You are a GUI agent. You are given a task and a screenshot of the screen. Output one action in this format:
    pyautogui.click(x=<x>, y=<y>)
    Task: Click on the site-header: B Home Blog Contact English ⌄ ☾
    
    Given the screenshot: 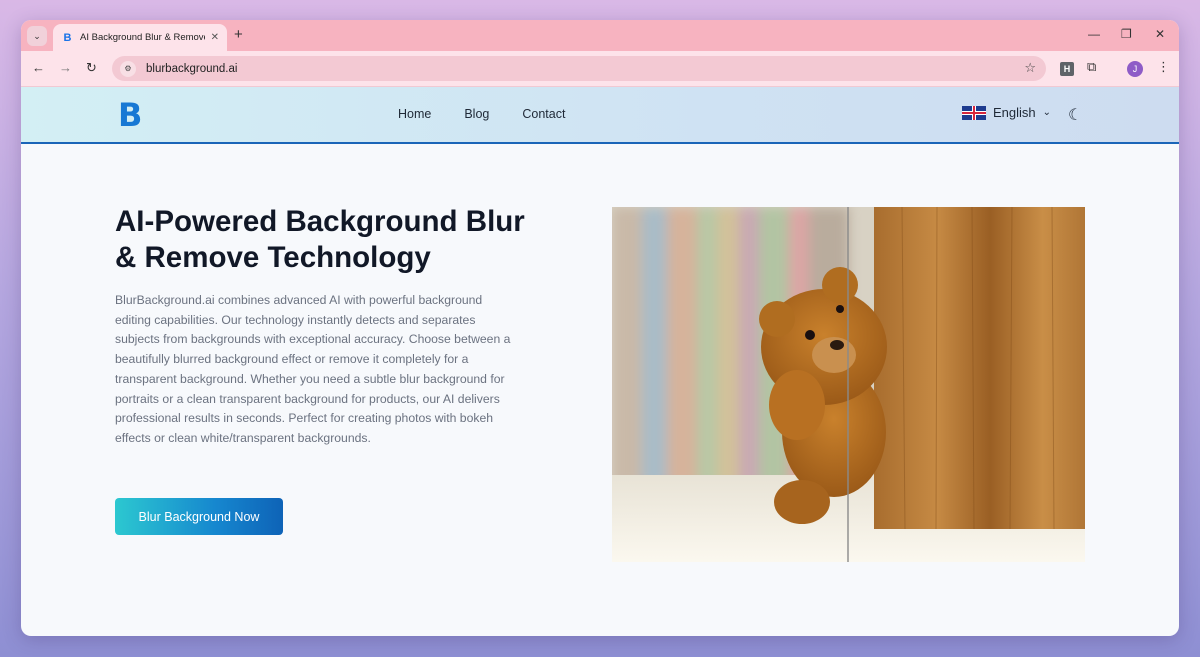 What is the action you would take?
    pyautogui.click(x=600, y=115)
    